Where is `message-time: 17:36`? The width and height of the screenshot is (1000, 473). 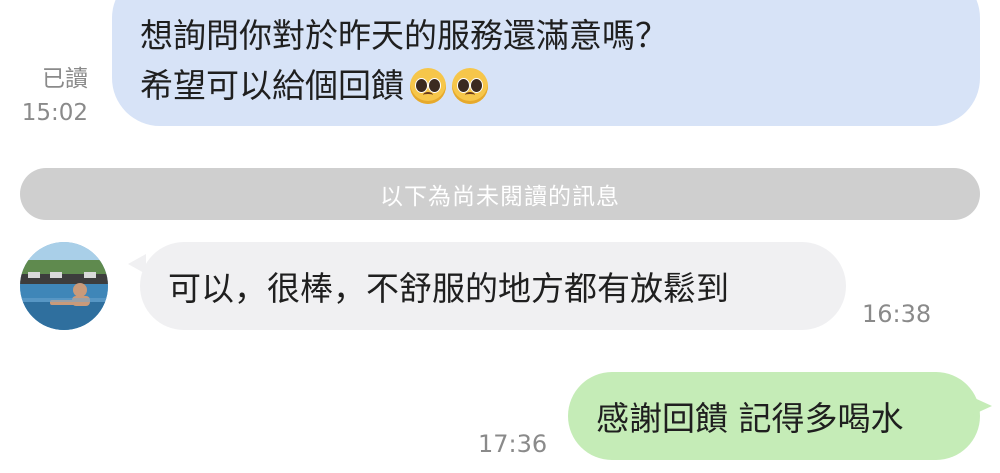
message-time: 17:36 is located at coordinates (513, 444).